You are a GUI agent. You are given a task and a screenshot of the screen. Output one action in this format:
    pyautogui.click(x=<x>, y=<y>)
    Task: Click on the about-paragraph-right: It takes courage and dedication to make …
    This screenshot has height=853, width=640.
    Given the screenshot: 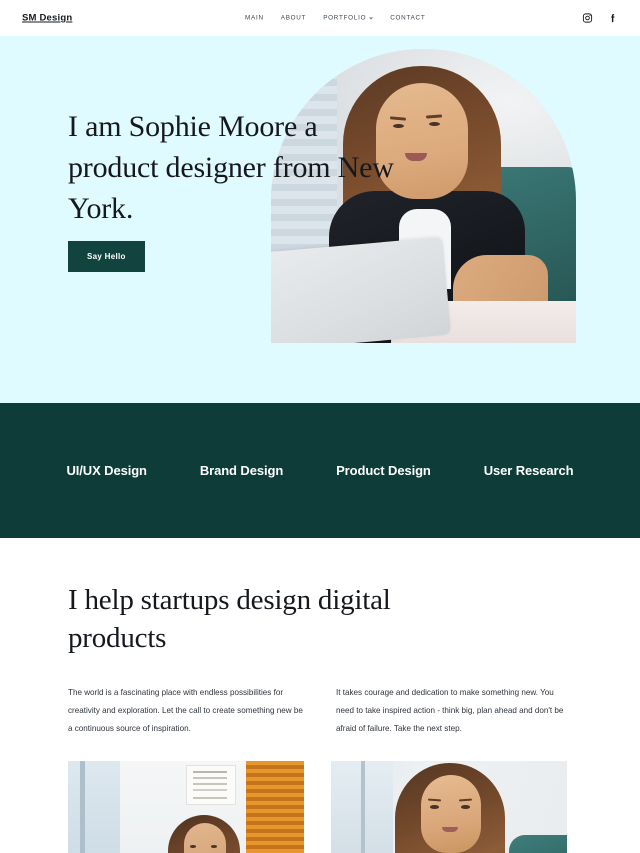 What is the action you would take?
    pyautogui.click(x=450, y=710)
    